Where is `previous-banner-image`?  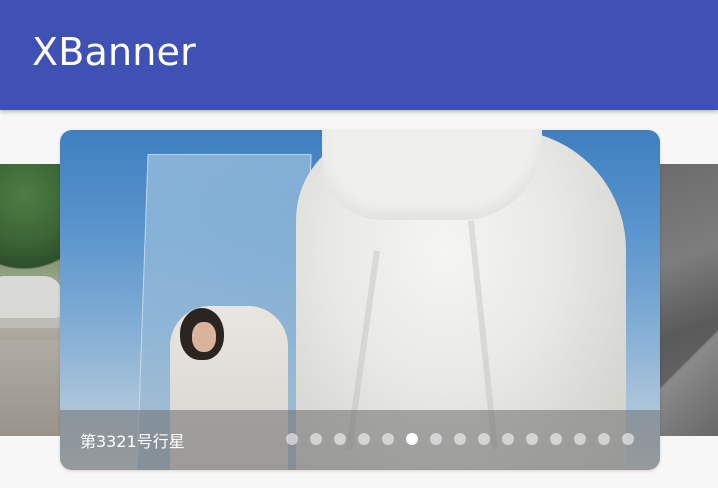 previous-banner-image is located at coordinates (30, 300).